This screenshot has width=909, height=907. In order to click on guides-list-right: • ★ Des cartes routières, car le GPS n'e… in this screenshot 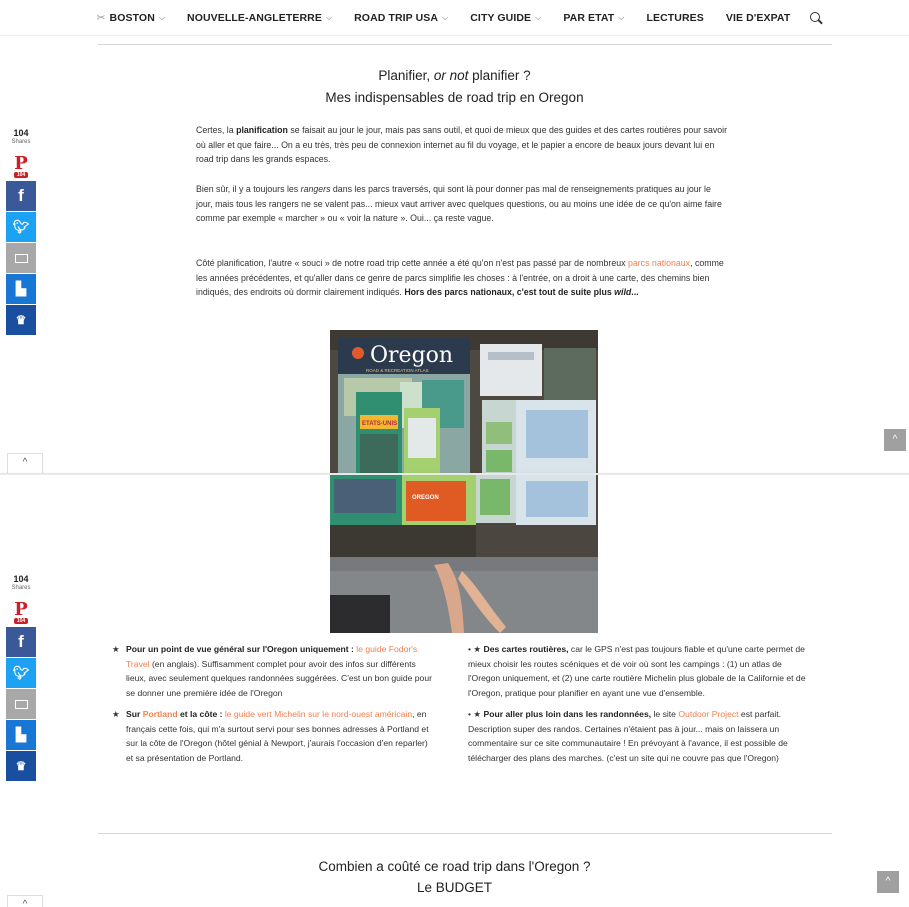, I will do `click(637, 707)`.